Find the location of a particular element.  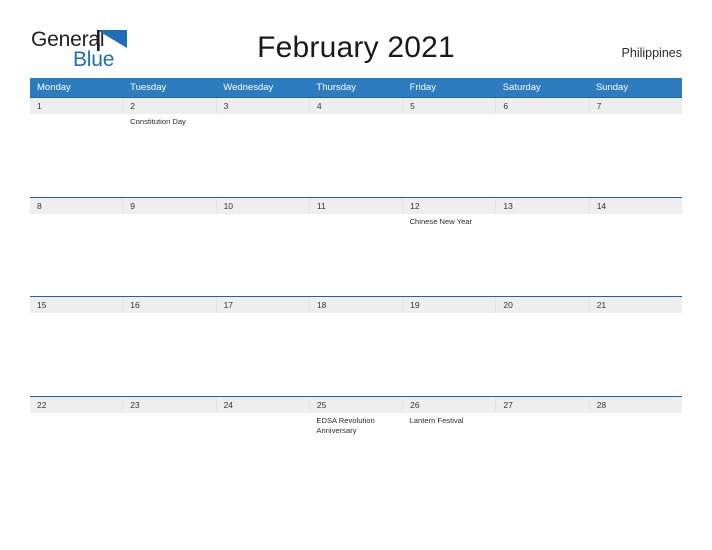

date-number: 9 is located at coordinates (168, 205).